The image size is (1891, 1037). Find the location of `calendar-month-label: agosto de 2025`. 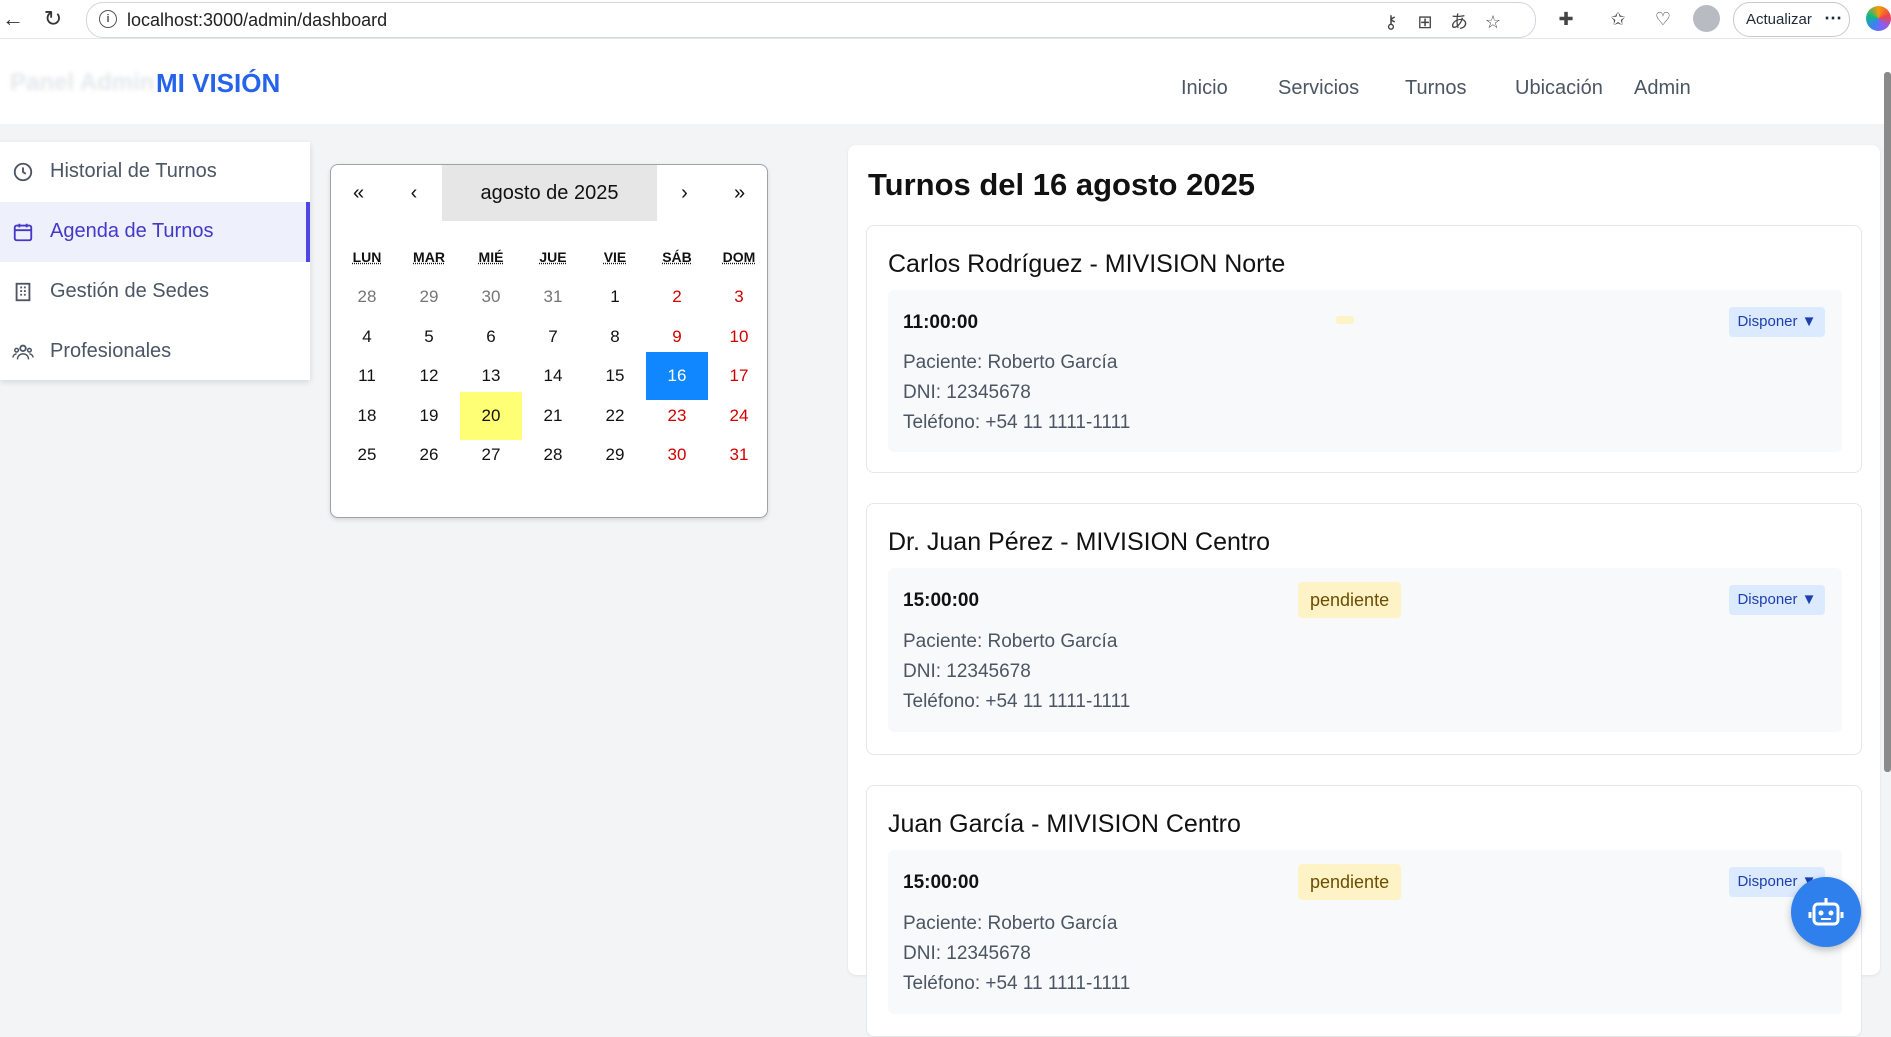

calendar-month-label: agosto de 2025 is located at coordinates (549, 193).